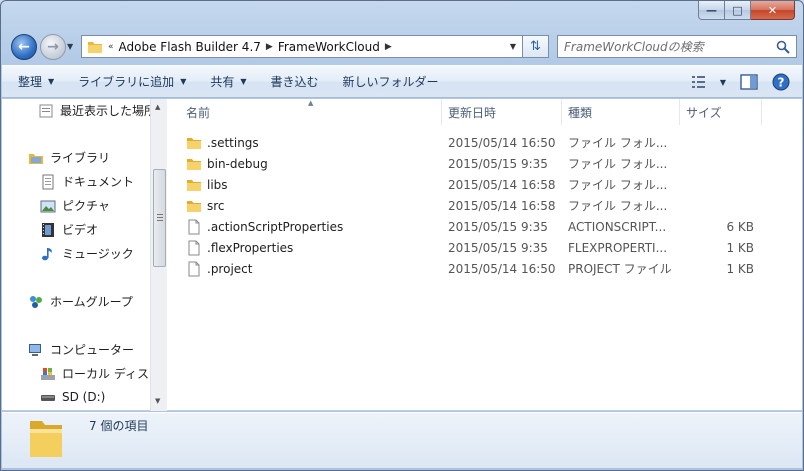 The image size is (804, 471). I want to click on nav-item-sd: SD (D:), so click(72, 397).